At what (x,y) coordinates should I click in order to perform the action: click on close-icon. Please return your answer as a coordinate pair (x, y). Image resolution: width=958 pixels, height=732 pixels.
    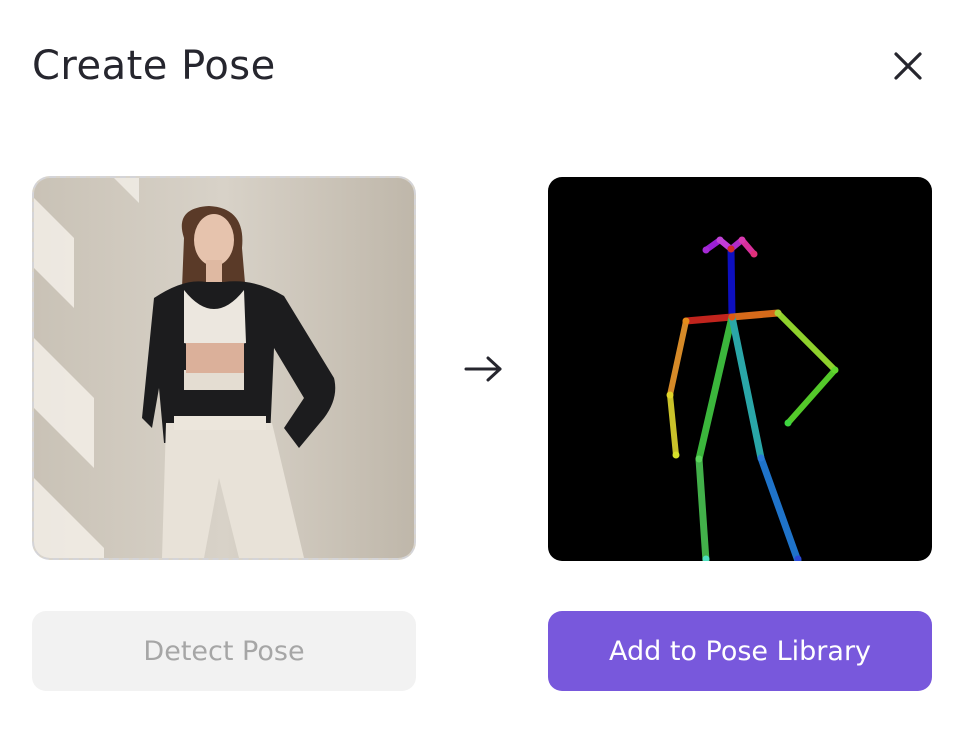
    Looking at the image, I should click on (908, 66).